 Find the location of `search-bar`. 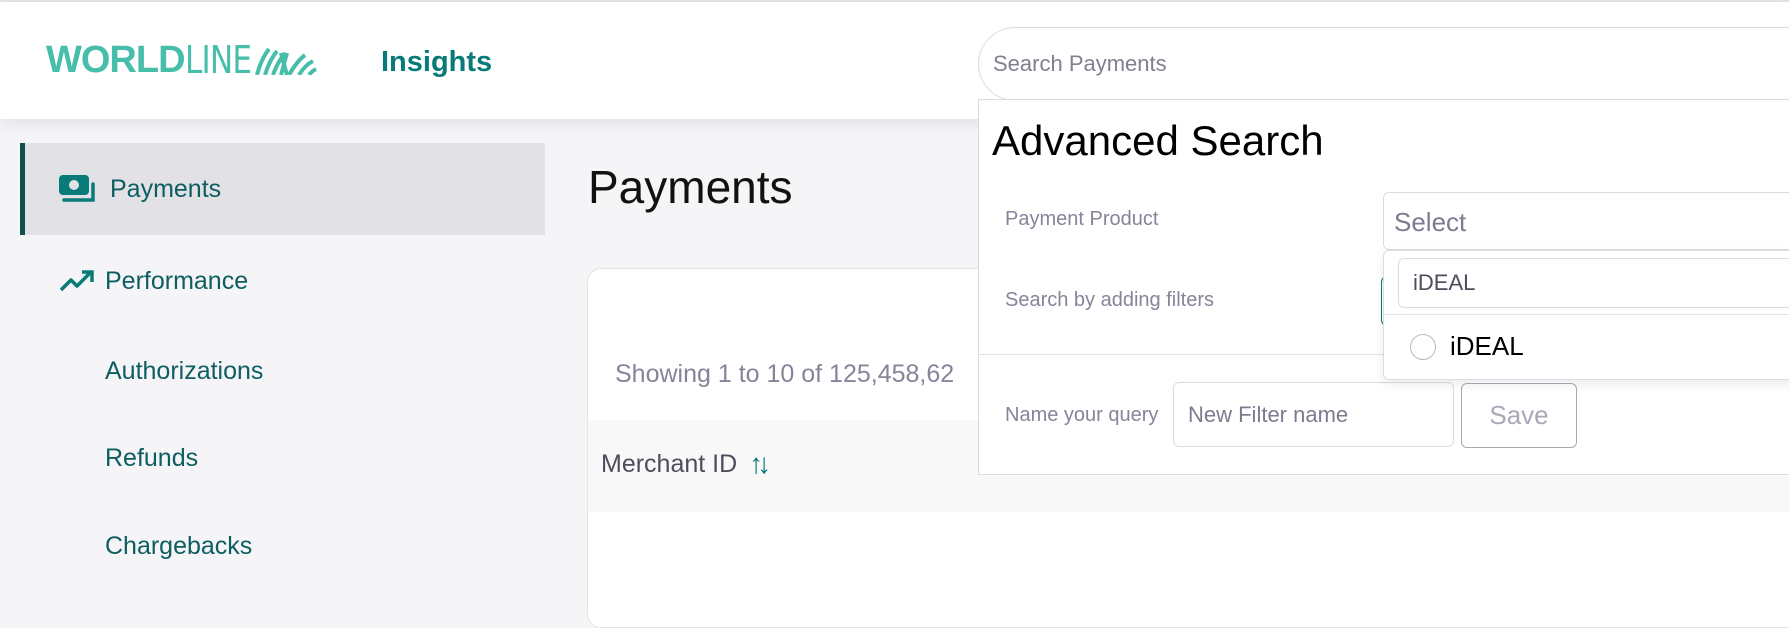

search-bar is located at coordinates (1383, 64).